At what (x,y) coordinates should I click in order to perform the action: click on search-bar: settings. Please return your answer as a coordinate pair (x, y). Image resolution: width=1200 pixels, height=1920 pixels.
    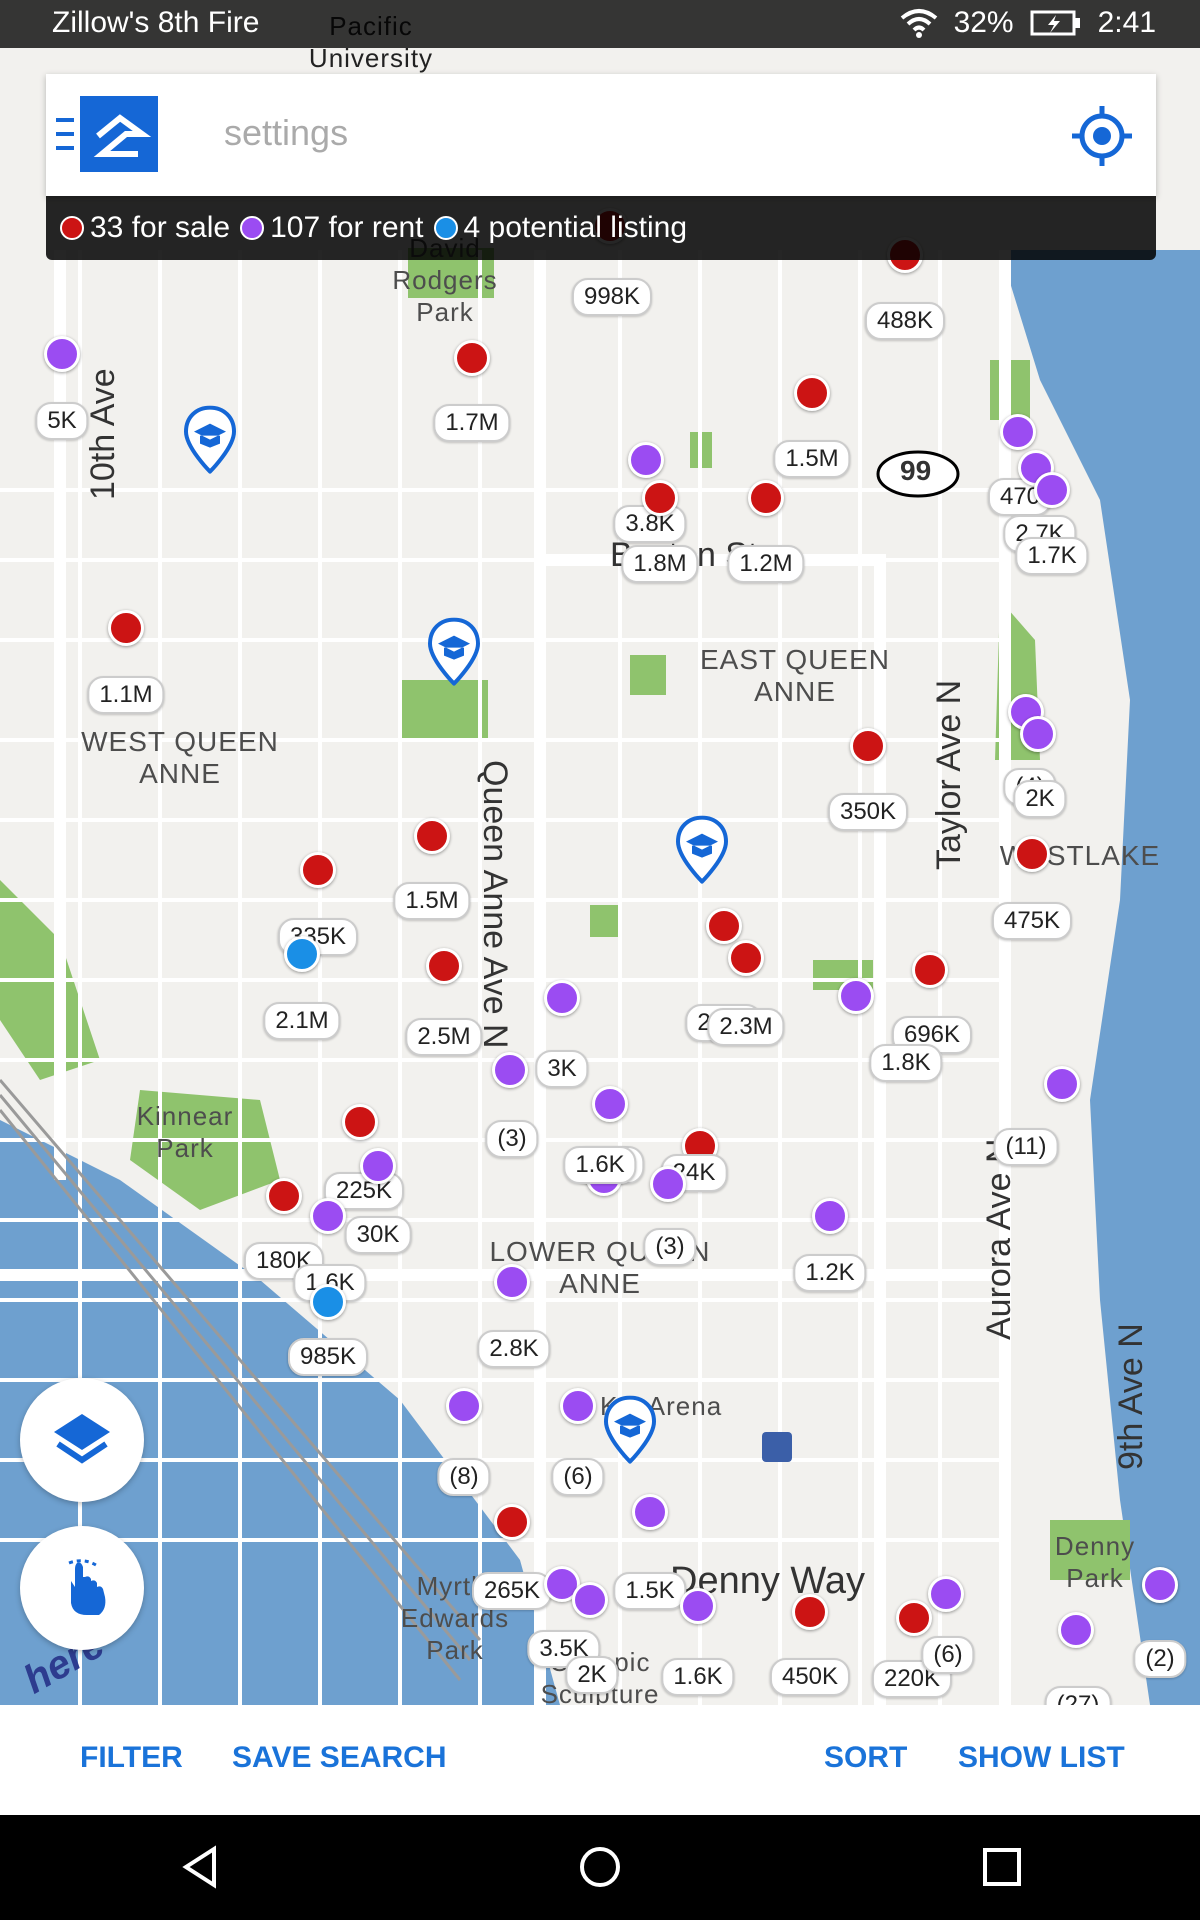
    Looking at the image, I should click on (601, 135).